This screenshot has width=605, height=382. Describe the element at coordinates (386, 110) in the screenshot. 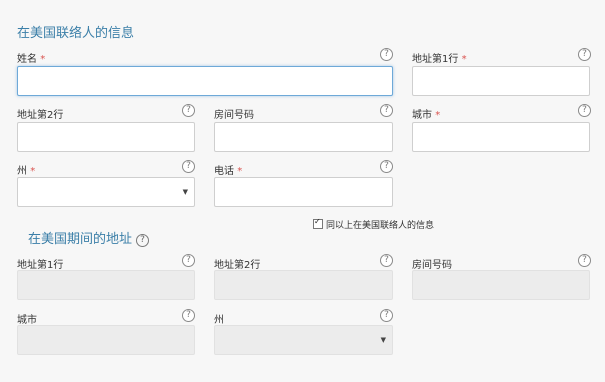

I see `contact-room-help-icon: ?` at that location.